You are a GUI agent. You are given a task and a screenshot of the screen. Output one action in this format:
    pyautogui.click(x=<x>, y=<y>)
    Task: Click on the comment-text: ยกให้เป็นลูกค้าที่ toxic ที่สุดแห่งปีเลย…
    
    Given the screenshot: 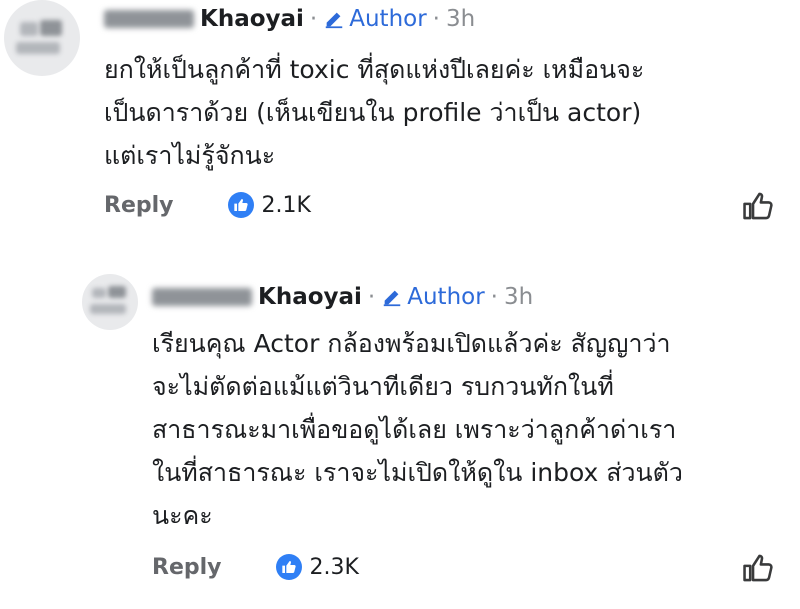 What is the action you would take?
    pyautogui.click(x=374, y=112)
    